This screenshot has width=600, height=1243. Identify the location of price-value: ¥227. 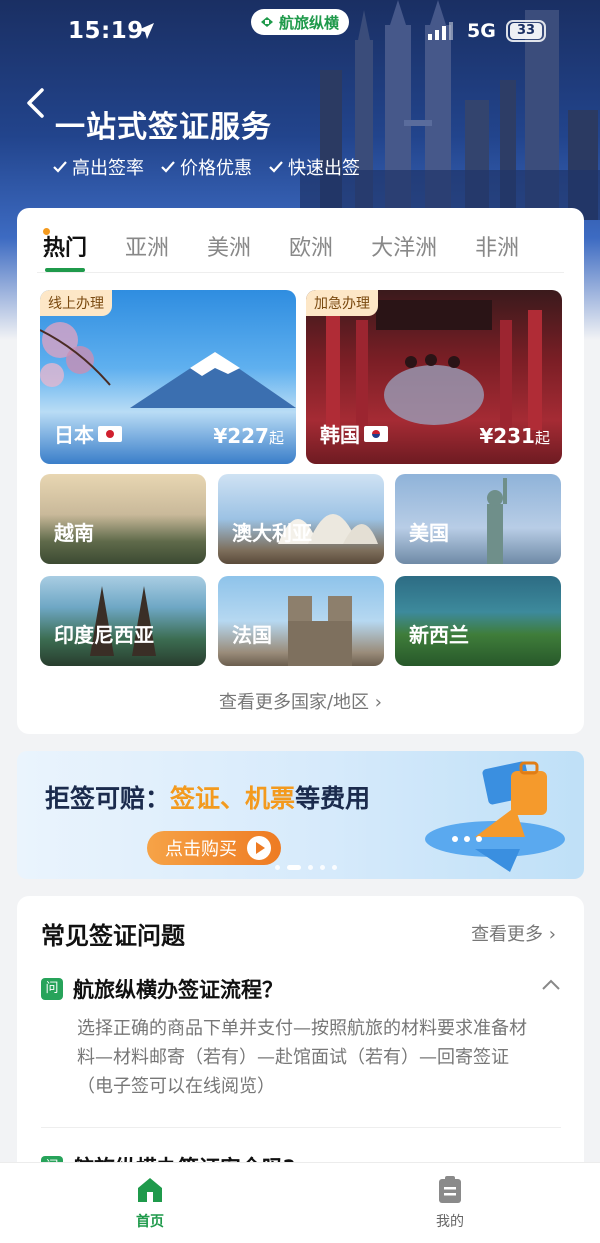
(241, 436).